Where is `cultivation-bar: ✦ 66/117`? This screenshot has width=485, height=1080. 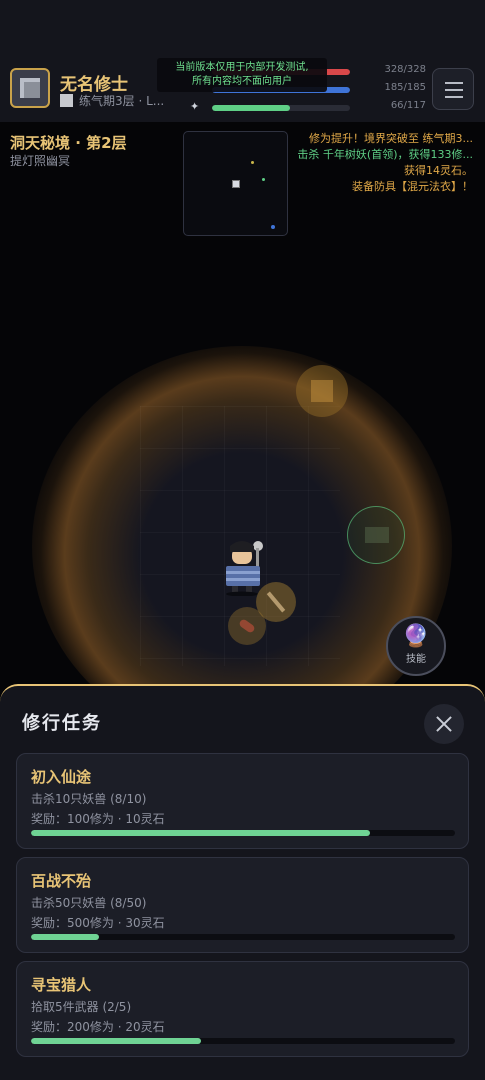 cultivation-bar: ✦ 66/117 is located at coordinates (308, 107).